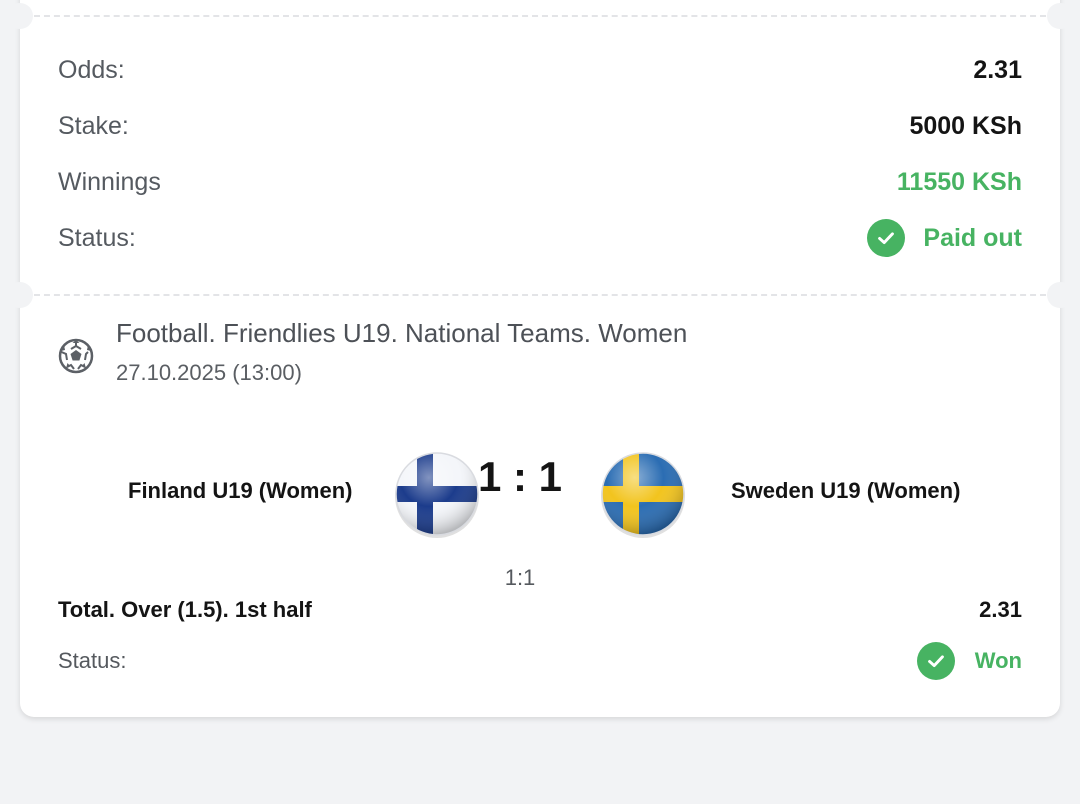 The image size is (1080, 804). Describe the element at coordinates (959, 181) in the screenshot. I see `winnings-value: 11550 KSh` at that location.